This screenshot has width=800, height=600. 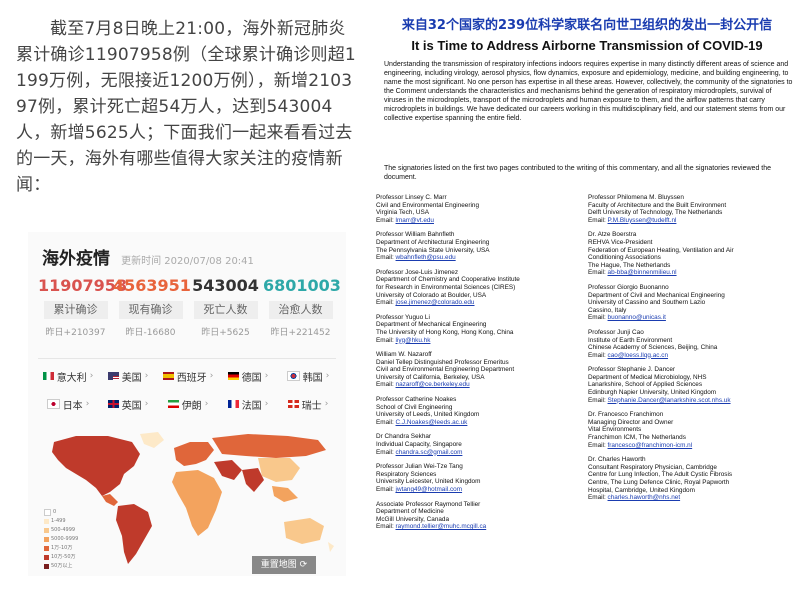 What do you see at coordinates (642, 220) in the screenshot?
I see `email-link: P.M.Bluyssen@tudelft.nl` at bounding box center [642, 220].